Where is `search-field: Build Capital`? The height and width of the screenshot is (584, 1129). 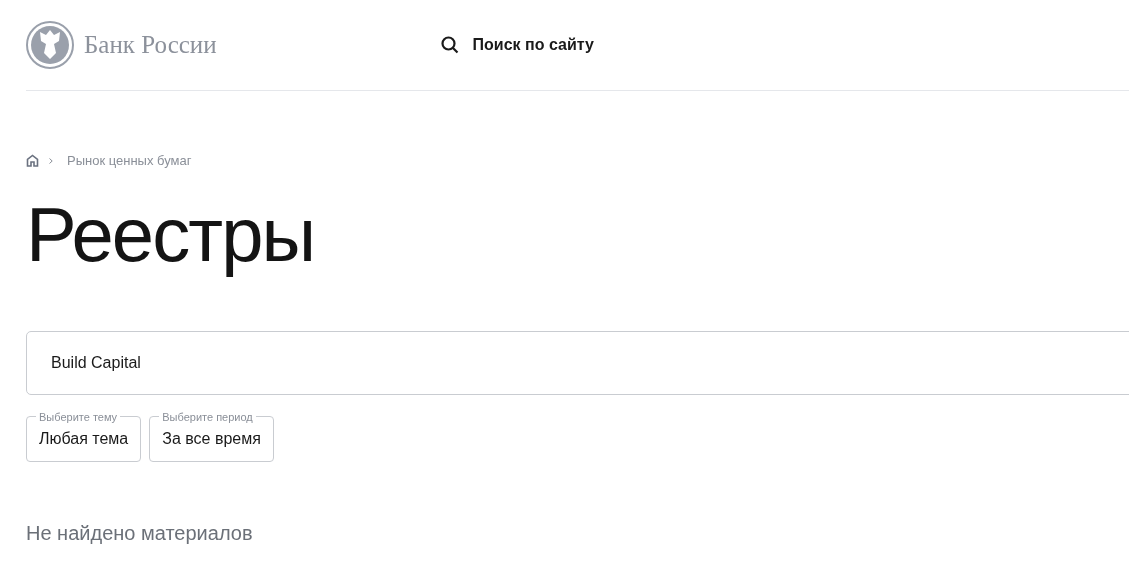
search-field: Build Capital is located at coordinates (577, 362).